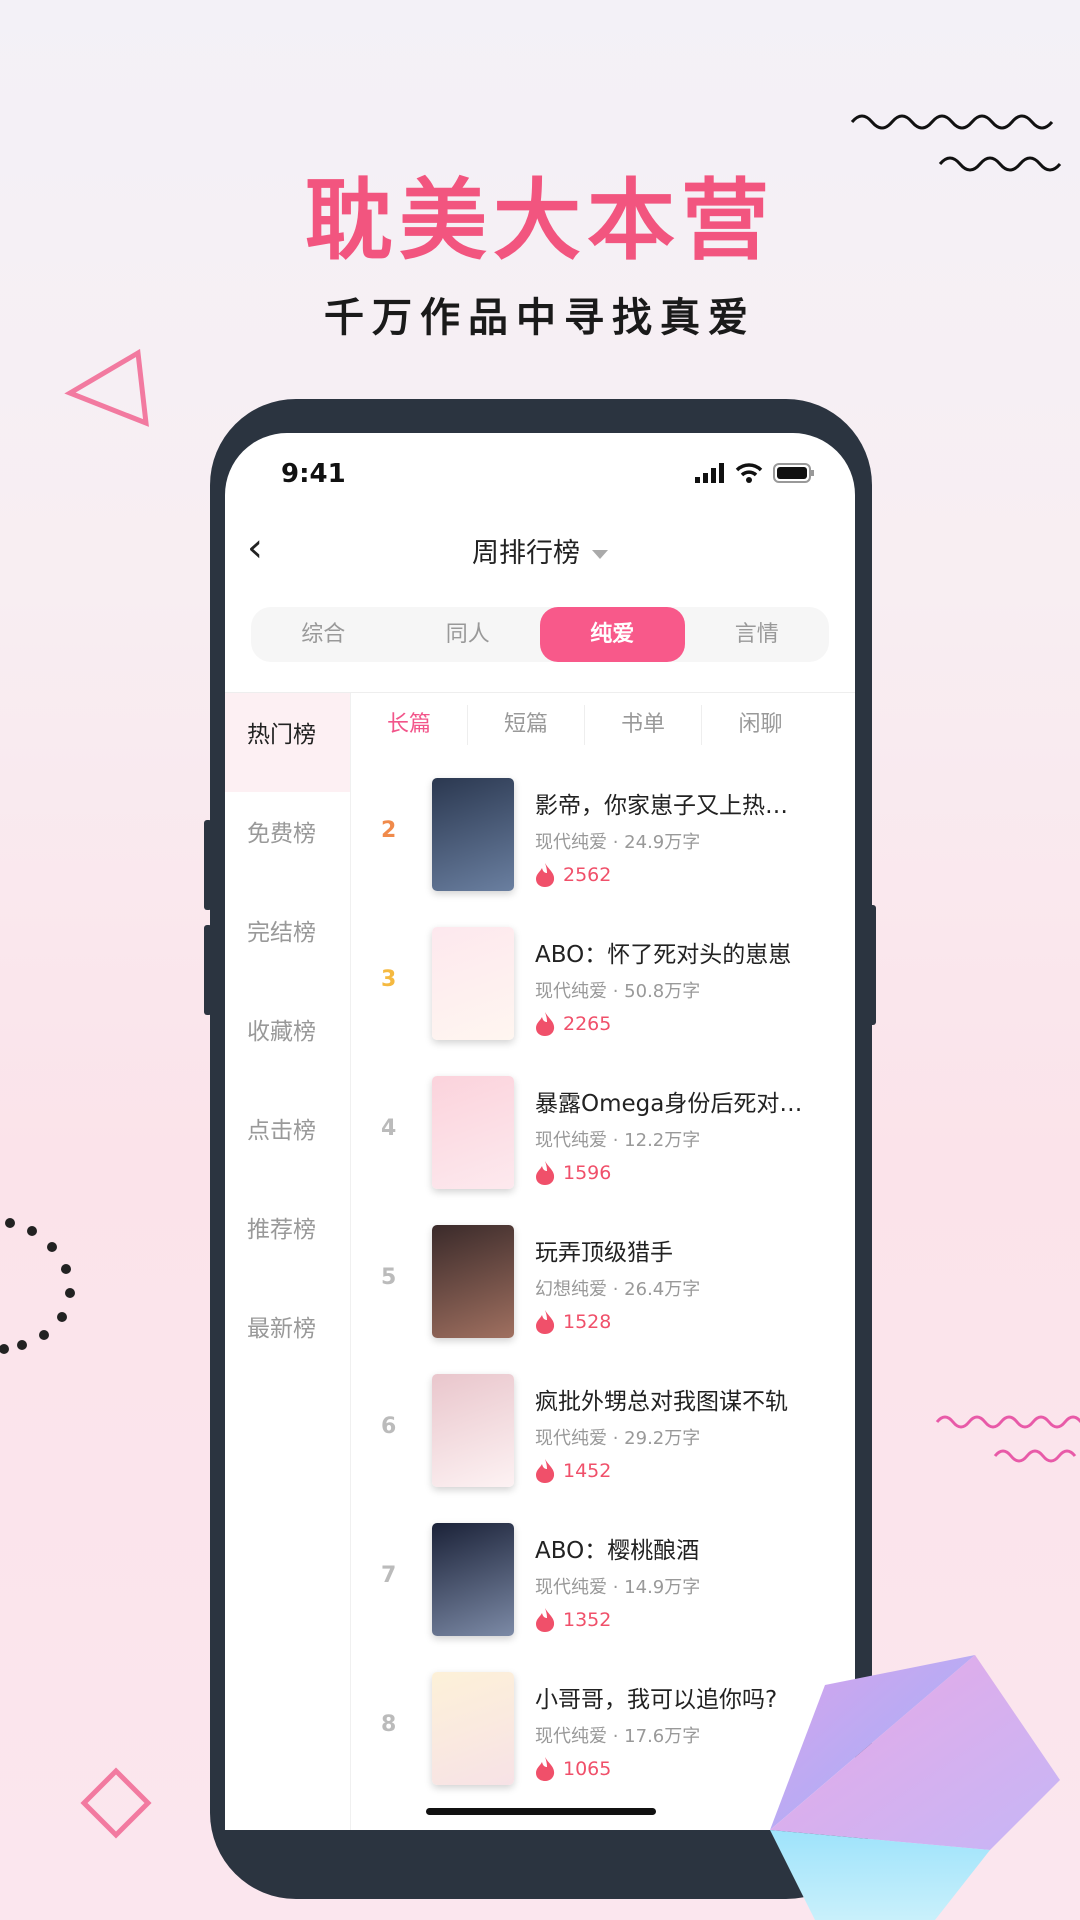  What do you see at coordinates (287, 841) in the screenshot?
I see `sidebar-item: 免费榜` at bounding box center [287, 841].